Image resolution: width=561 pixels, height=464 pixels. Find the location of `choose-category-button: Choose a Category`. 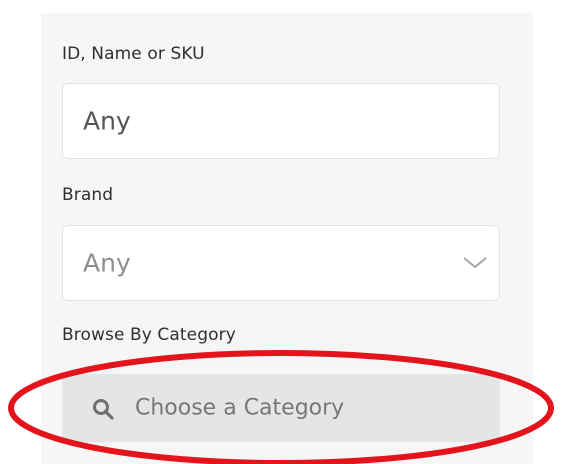

choose-category-button: Choose a Category is located at coordinates (281, 408).